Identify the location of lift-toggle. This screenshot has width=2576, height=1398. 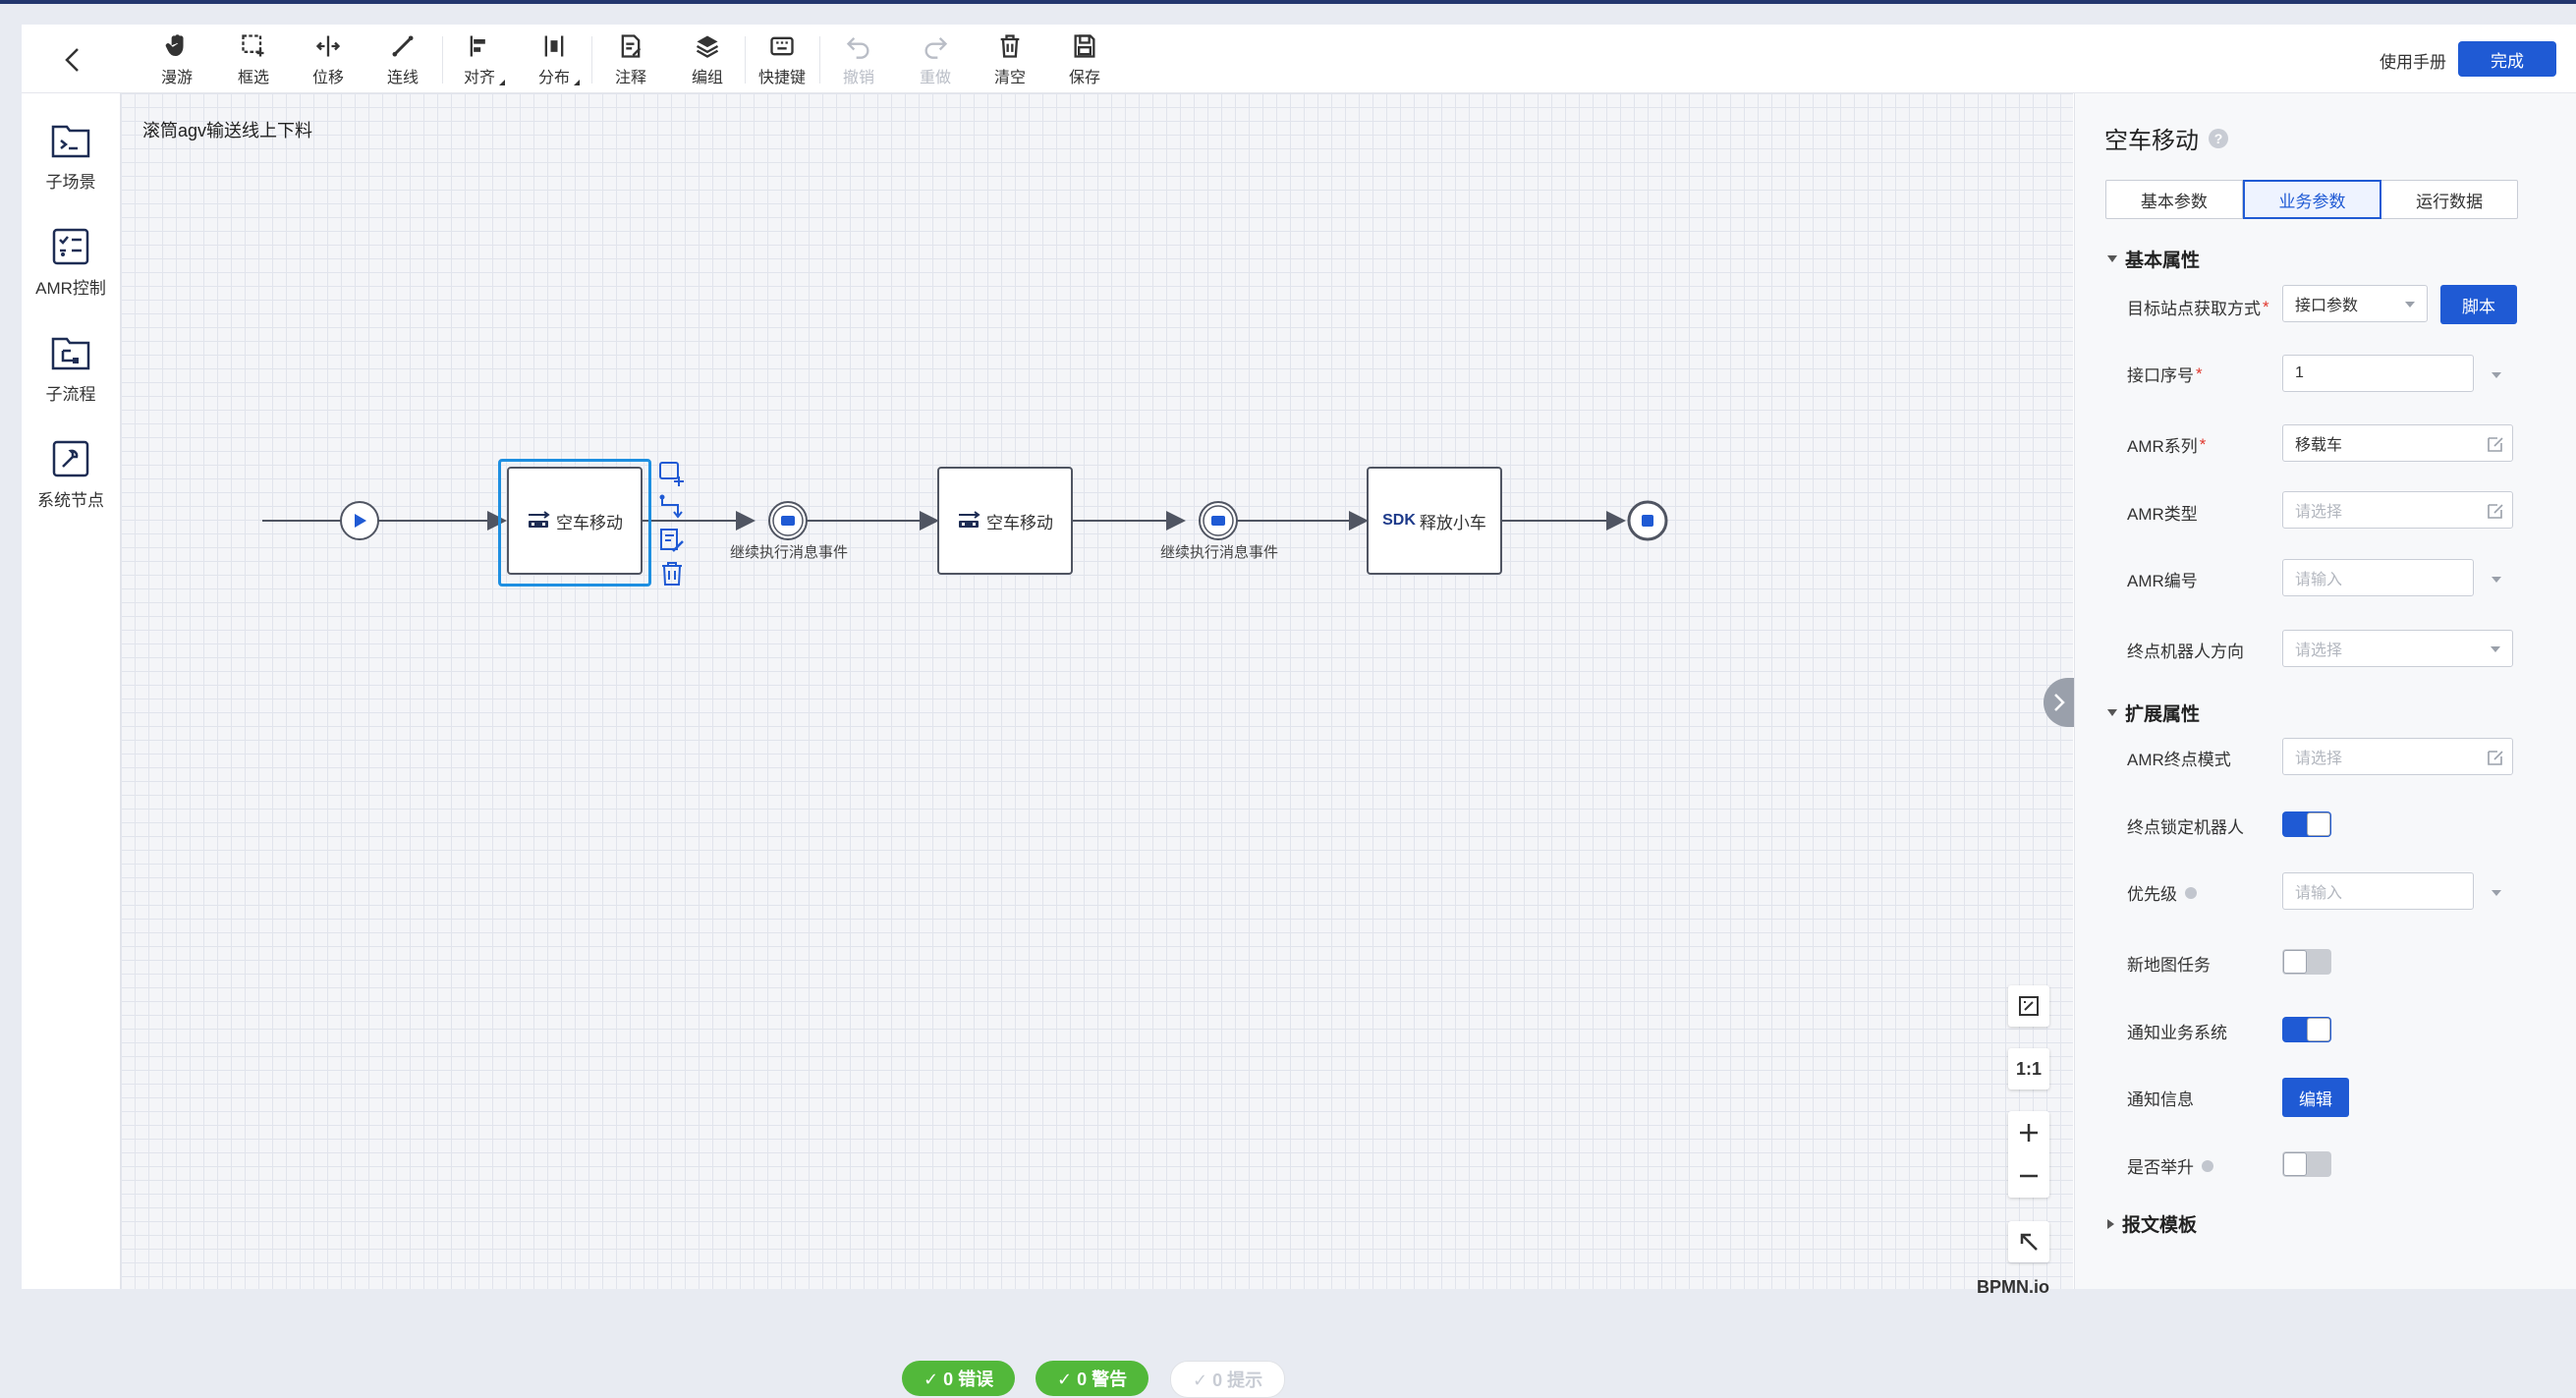
(2306, 1164).